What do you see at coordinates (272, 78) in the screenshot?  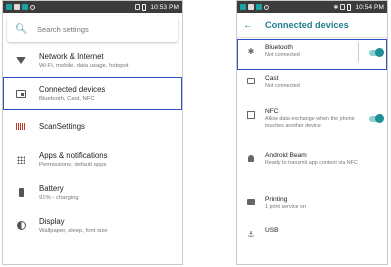 I see `item-title: Cast` at bounding box center [272, 78].